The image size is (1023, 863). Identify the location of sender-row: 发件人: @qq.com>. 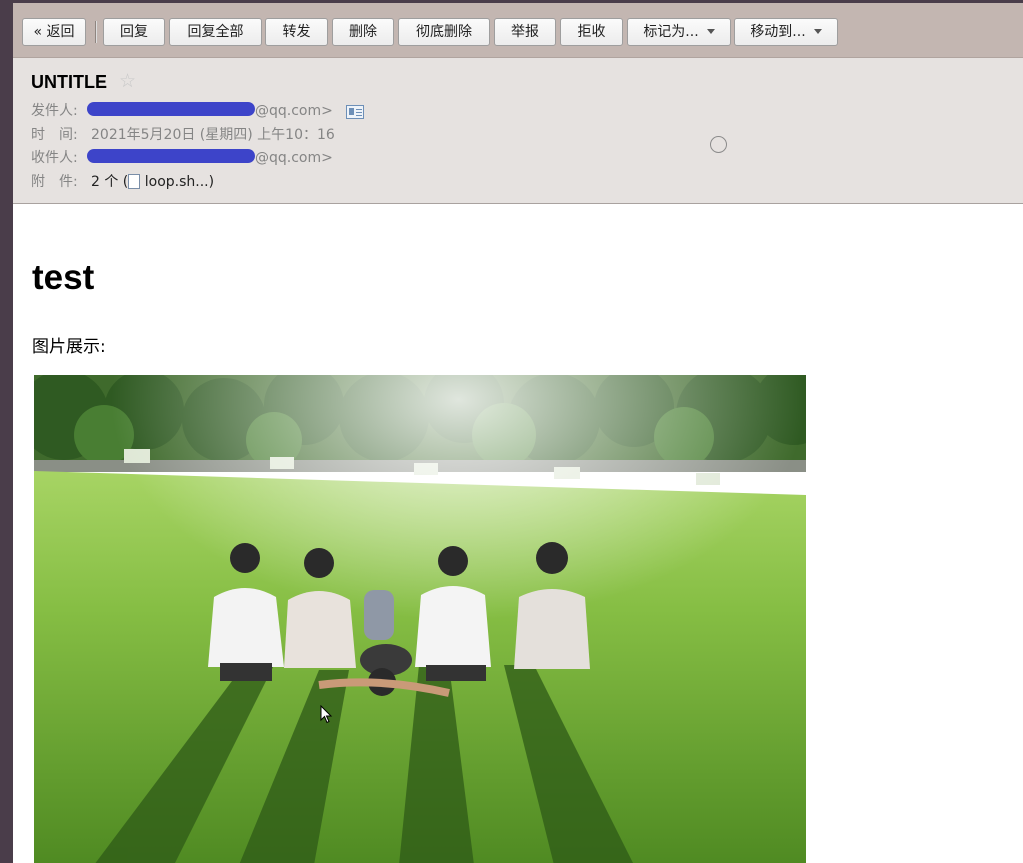
(182, 111).